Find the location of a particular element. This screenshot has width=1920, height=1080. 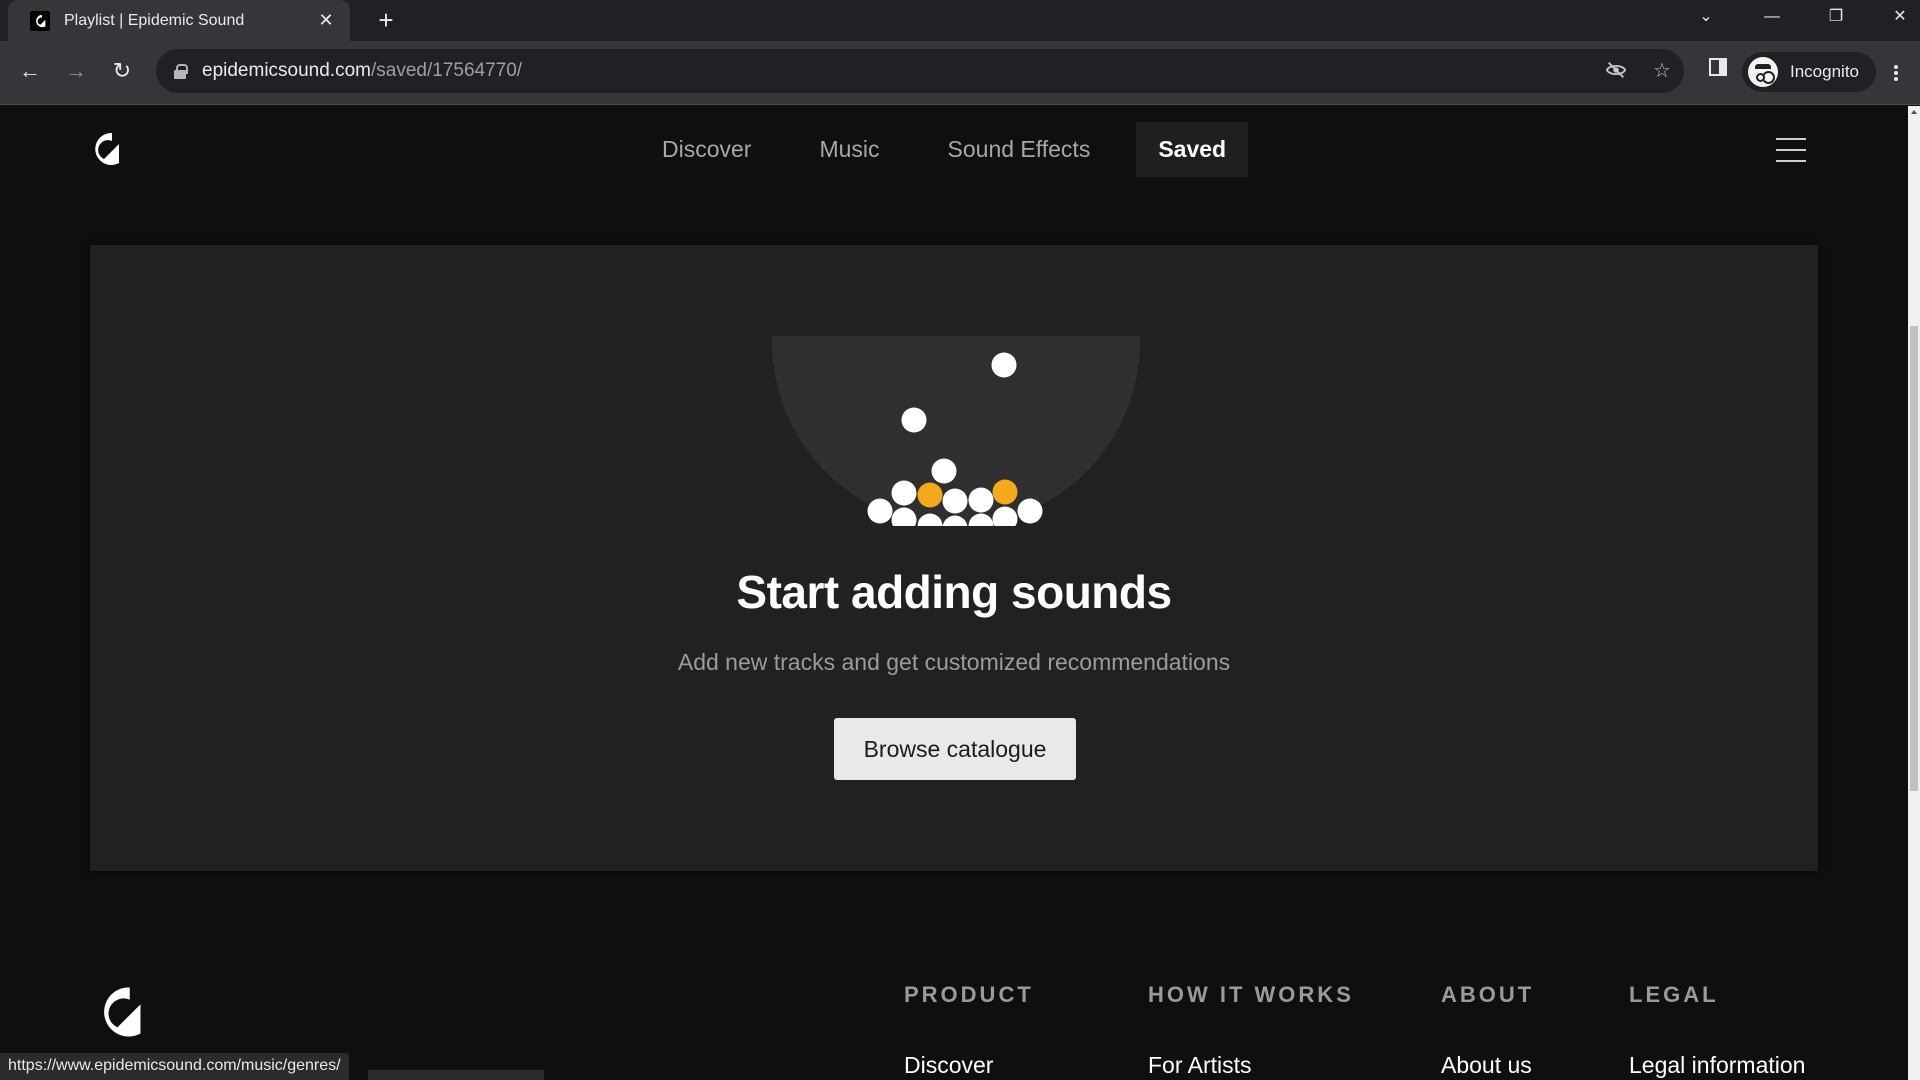

profile-label: Incognito is located at coordinates (1824, 71).